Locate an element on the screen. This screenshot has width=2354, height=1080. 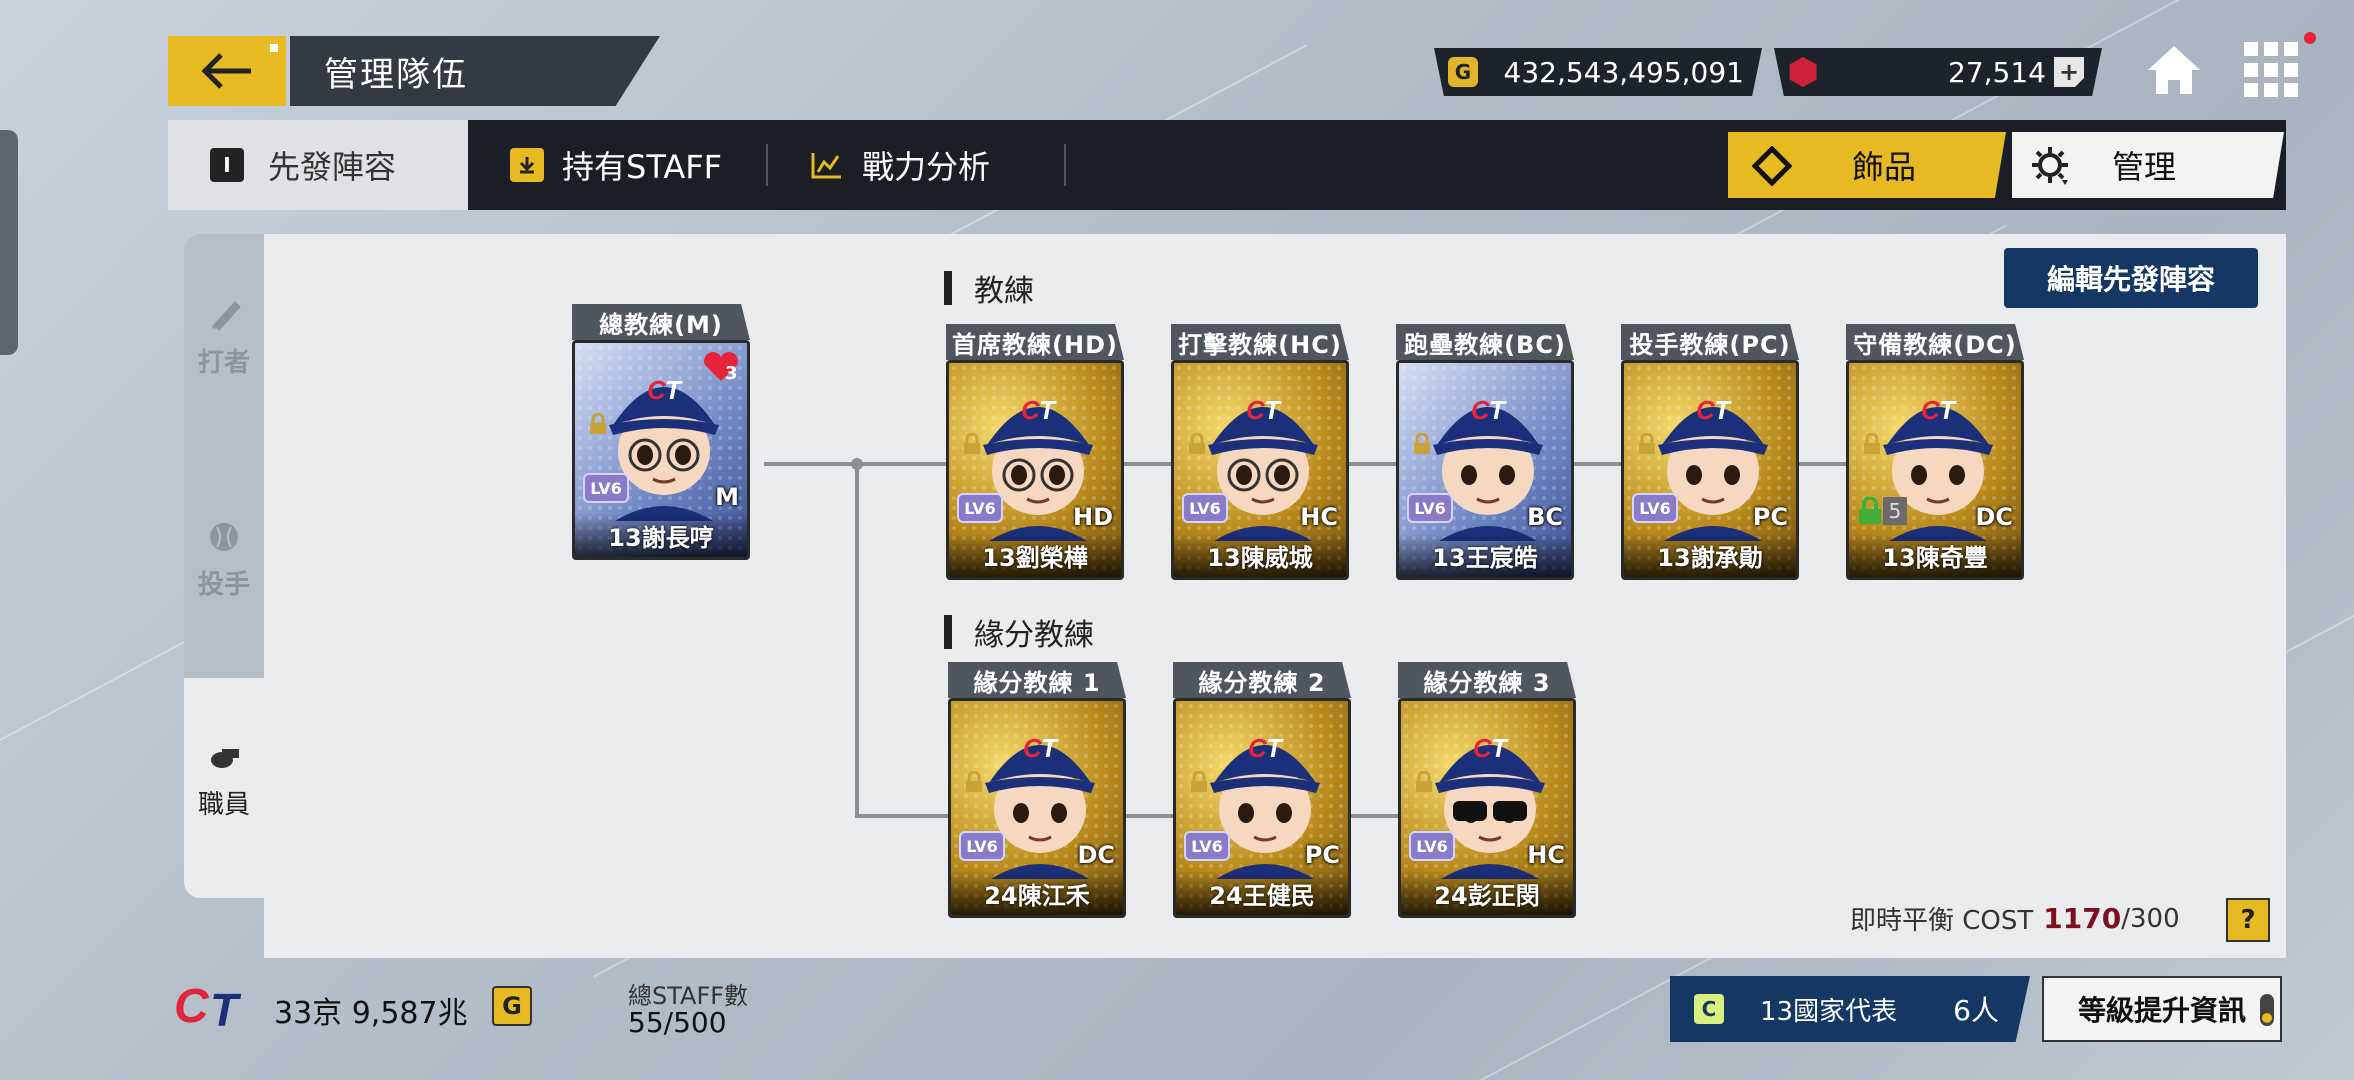
home-icon is located at coordinates (2174, 70).